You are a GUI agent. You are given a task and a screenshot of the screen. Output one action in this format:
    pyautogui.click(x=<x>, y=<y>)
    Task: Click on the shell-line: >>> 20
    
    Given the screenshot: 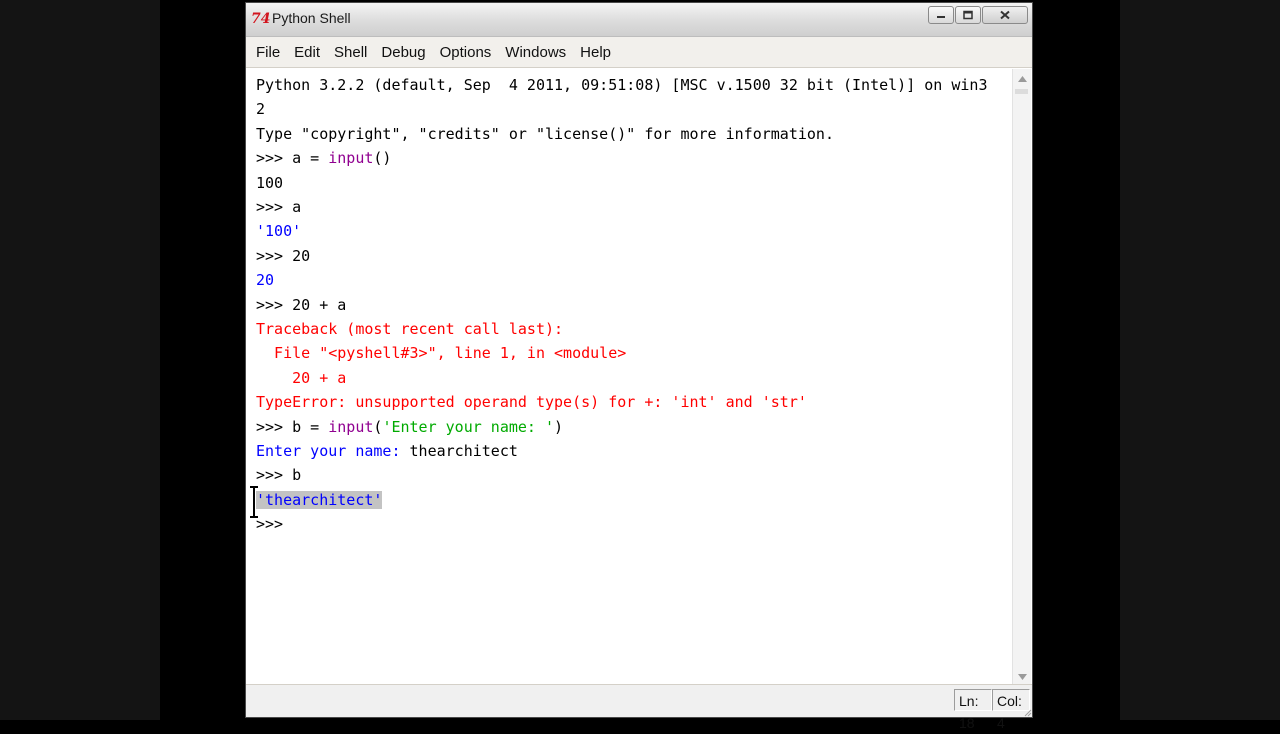 What is the action you would take?
    pyautogui.click(x=283, y=256)
    